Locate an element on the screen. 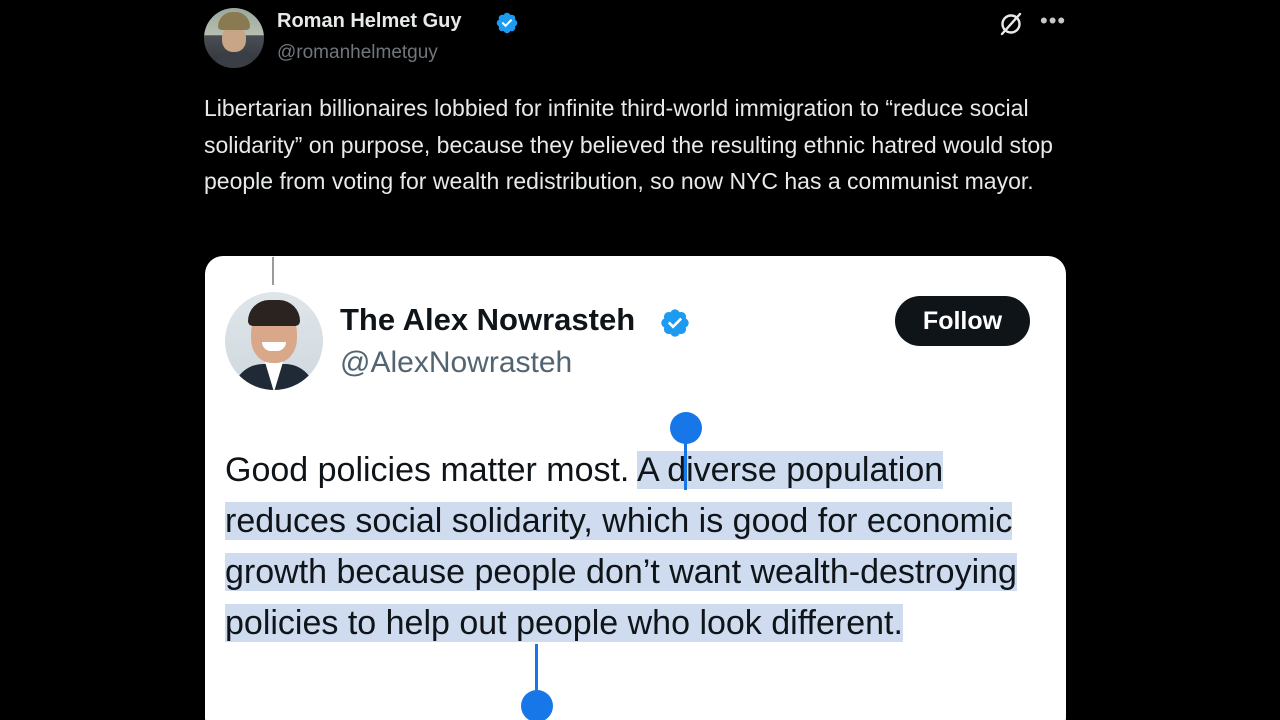  quoted-handle: @AlexNowrasteh is located at coordinates (456, 362).